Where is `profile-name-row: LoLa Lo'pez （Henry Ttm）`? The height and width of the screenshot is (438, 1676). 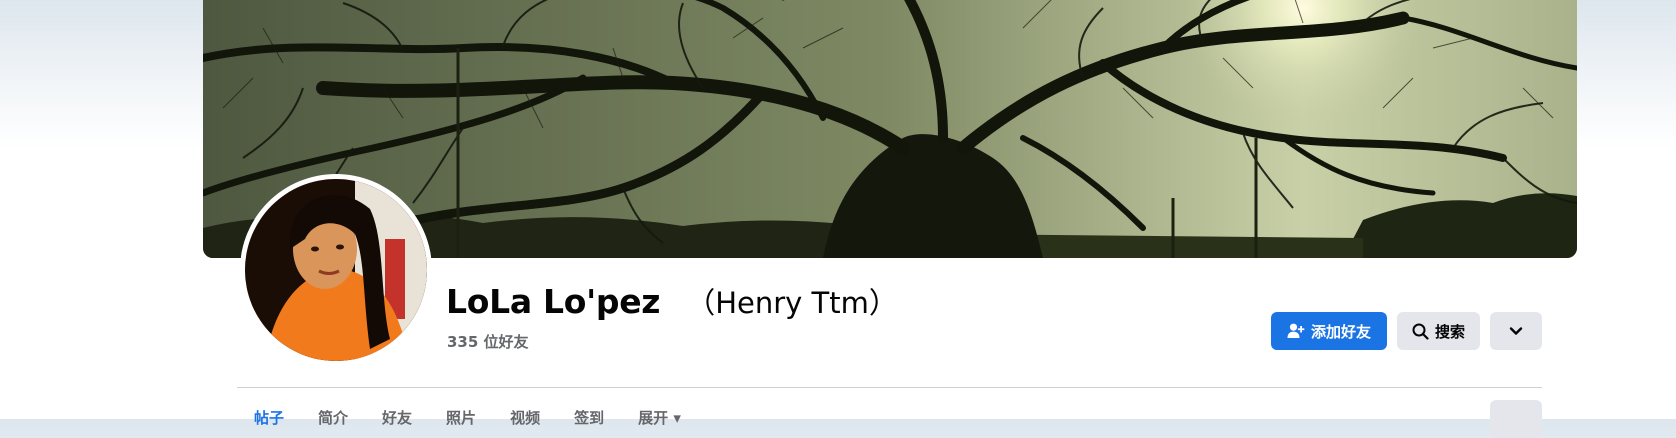 profile-name-row: LoLa Lo'pez （Henry Ttm） is located at coordinates (672, 306).